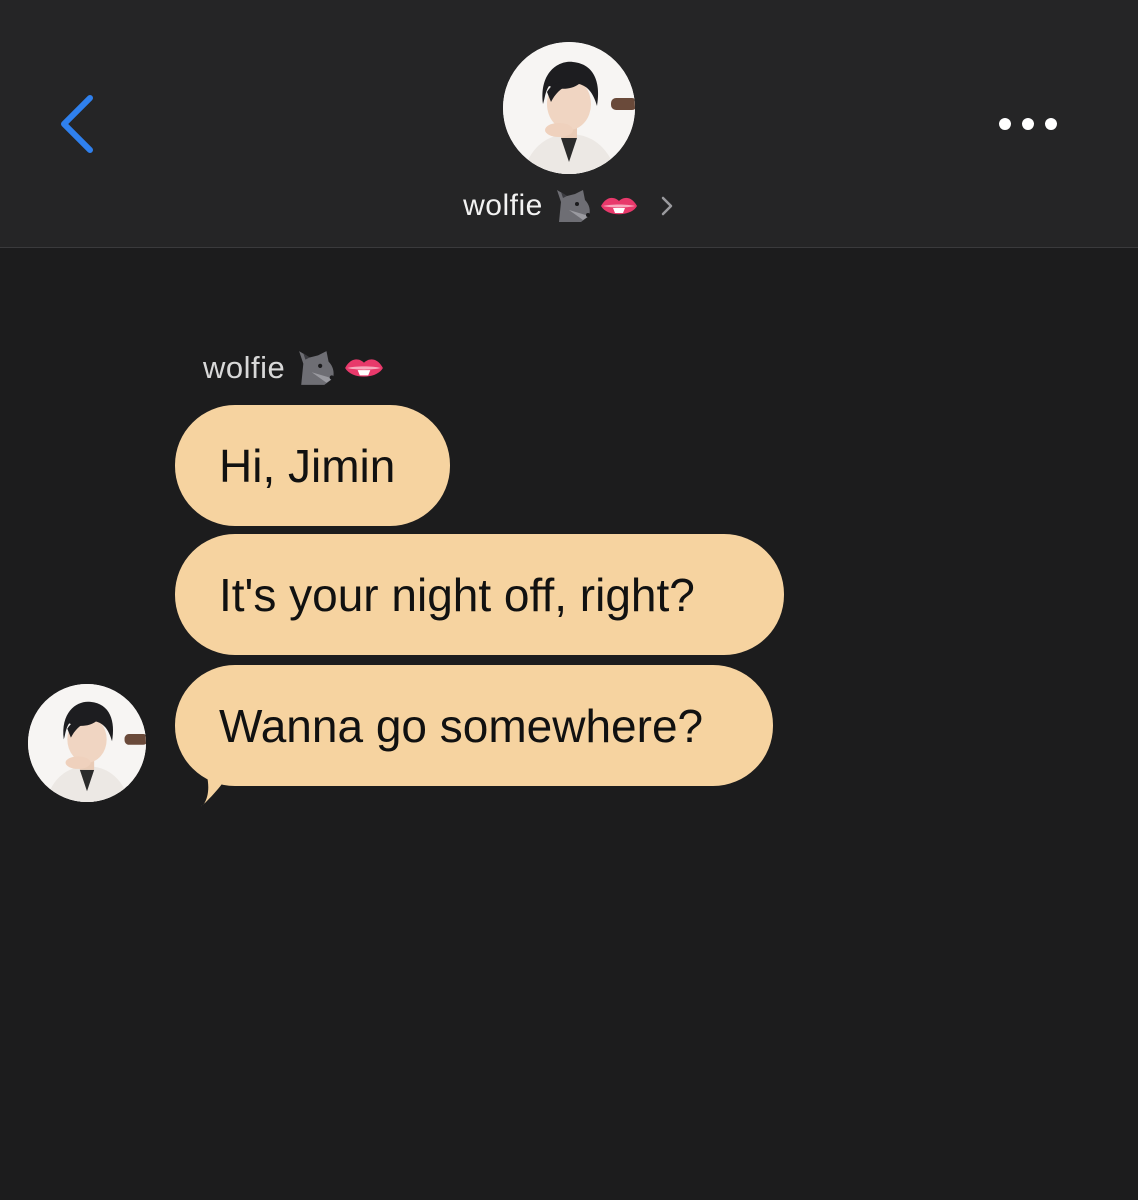 The width and height of the screenshot is (1138, 1200). What do you see at coordinates (244, 367) in the screenshot?
I see `sender-name: wolfie` at bounding box center [244, 367].